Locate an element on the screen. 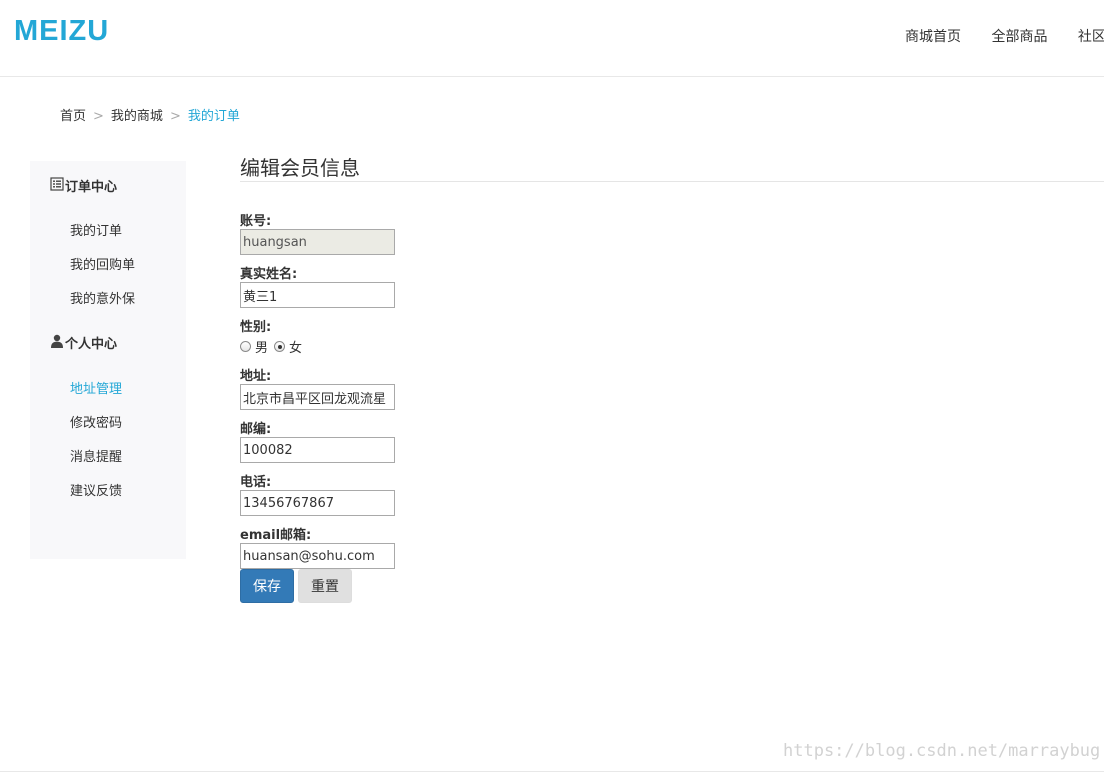 The height and width of the screenshot is (773, 1104). breadcrumb-home: 首页 is located at coordinates (73, 116).